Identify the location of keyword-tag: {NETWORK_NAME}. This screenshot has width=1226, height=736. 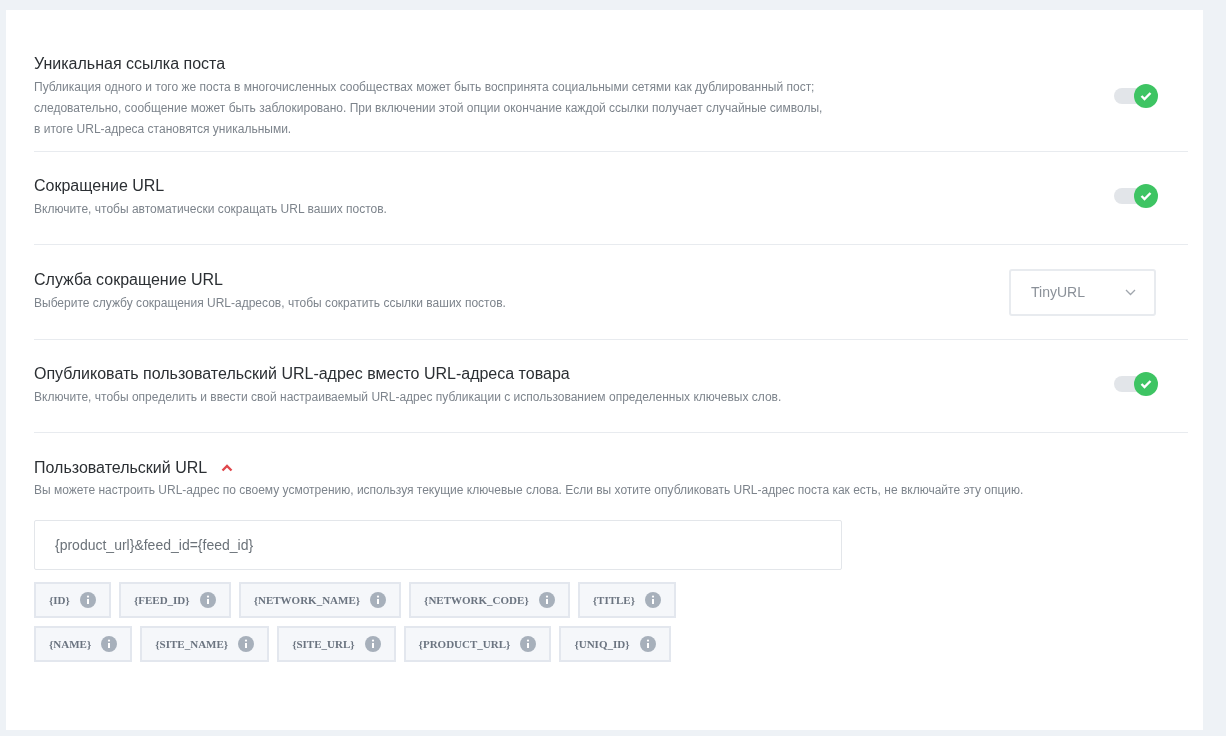
(320, 600).